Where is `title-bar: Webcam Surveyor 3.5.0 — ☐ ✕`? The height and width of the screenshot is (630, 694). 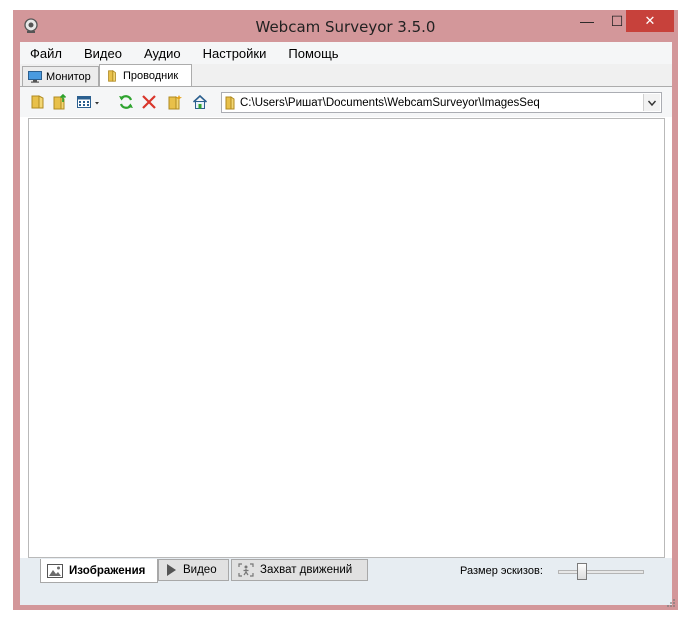
title-bar: Webcam Surveyor 3.5.0 — ☐ ✕ is located at coordinates (345, 26).